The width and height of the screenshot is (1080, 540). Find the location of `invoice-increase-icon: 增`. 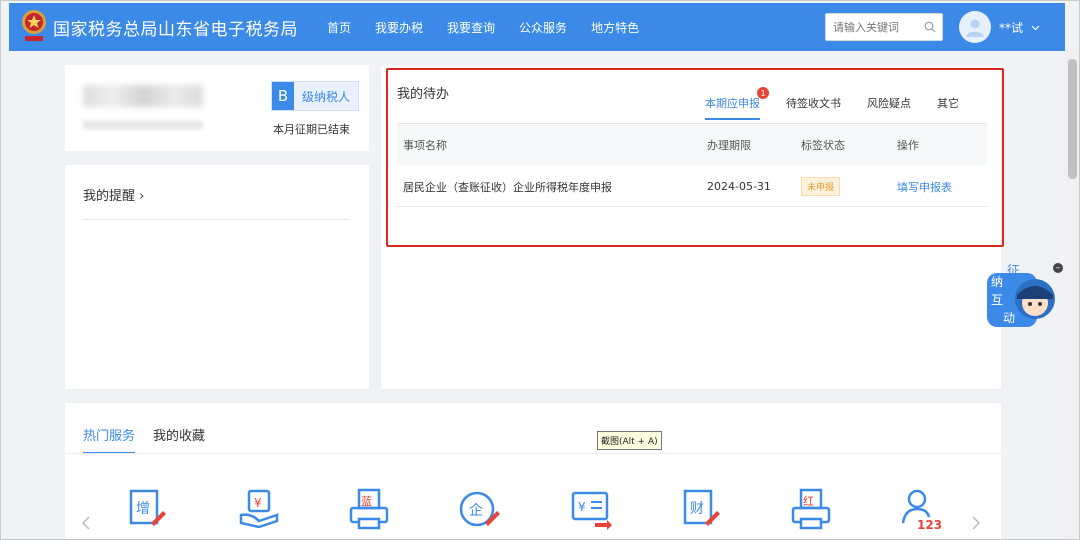

invoice-increase-icon: 增 is located at coordinates (147, 509).